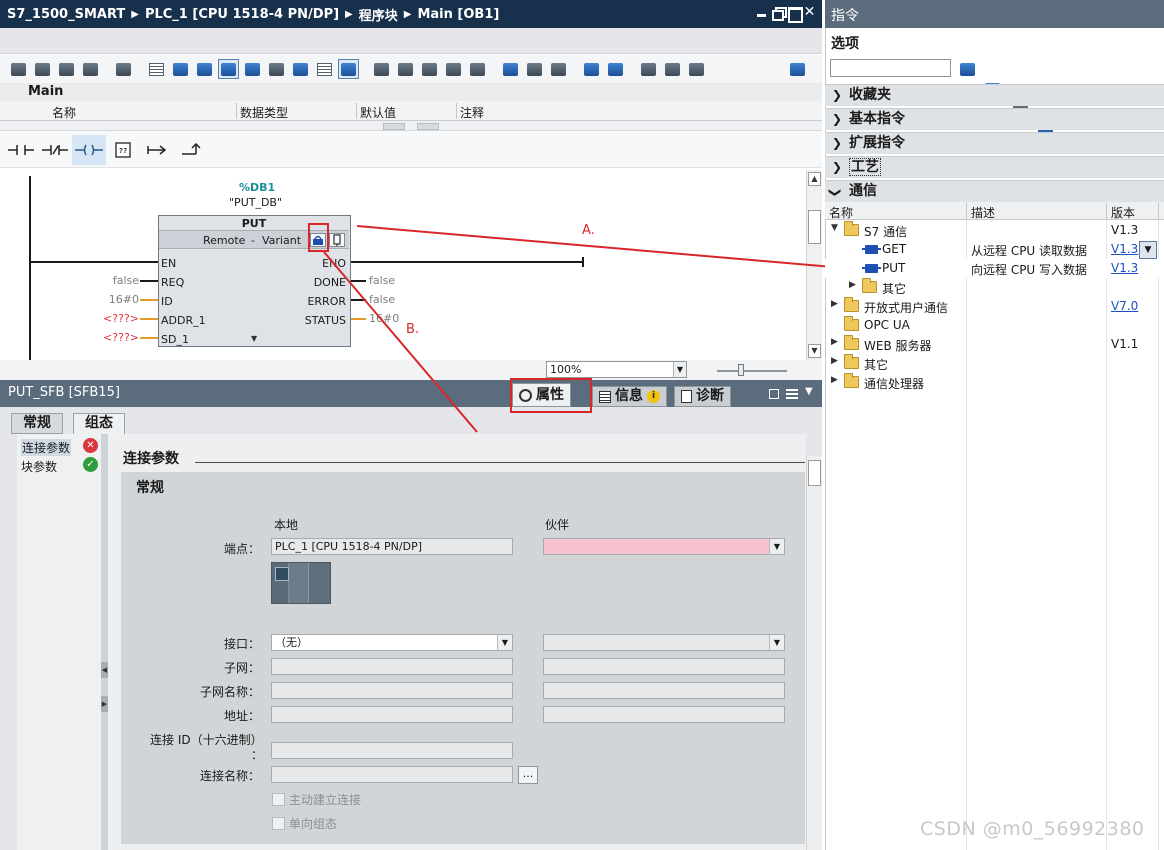 The height and width of the screenshot is (850, 1164). What do you see at coordinates (894, 268) in the screenshot?
I see `instruction-name: PUT` at bounding box center [894, 268].